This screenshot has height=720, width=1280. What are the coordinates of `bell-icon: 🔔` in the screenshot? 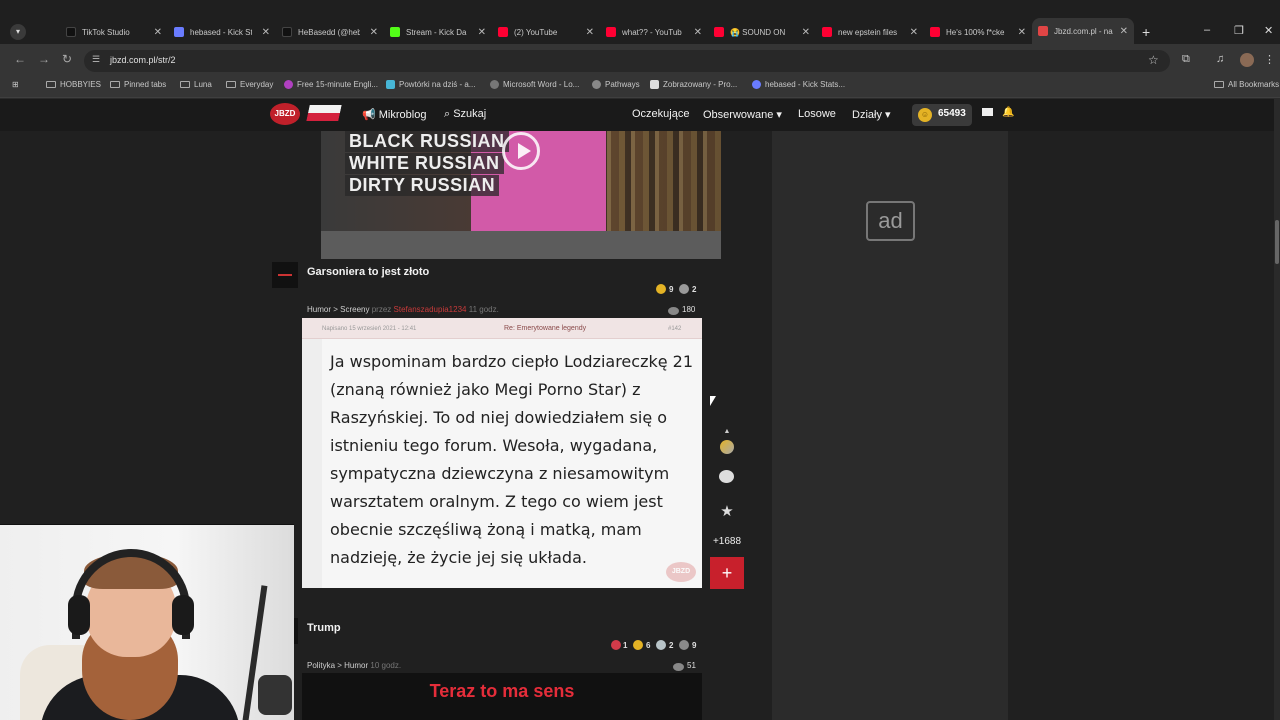 It's located at (1008, 112).